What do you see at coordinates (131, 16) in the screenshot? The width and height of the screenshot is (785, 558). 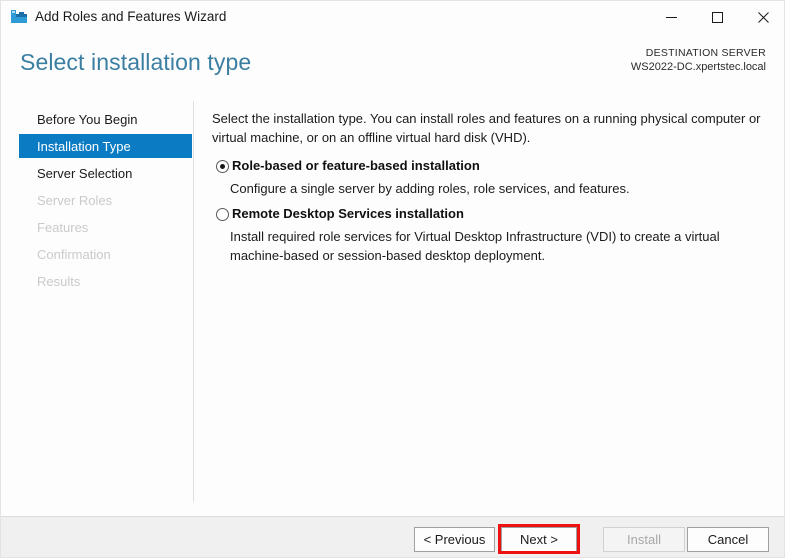 I see `window-title: Add Roles and Features Wizard` at bounding box center [131, 16].